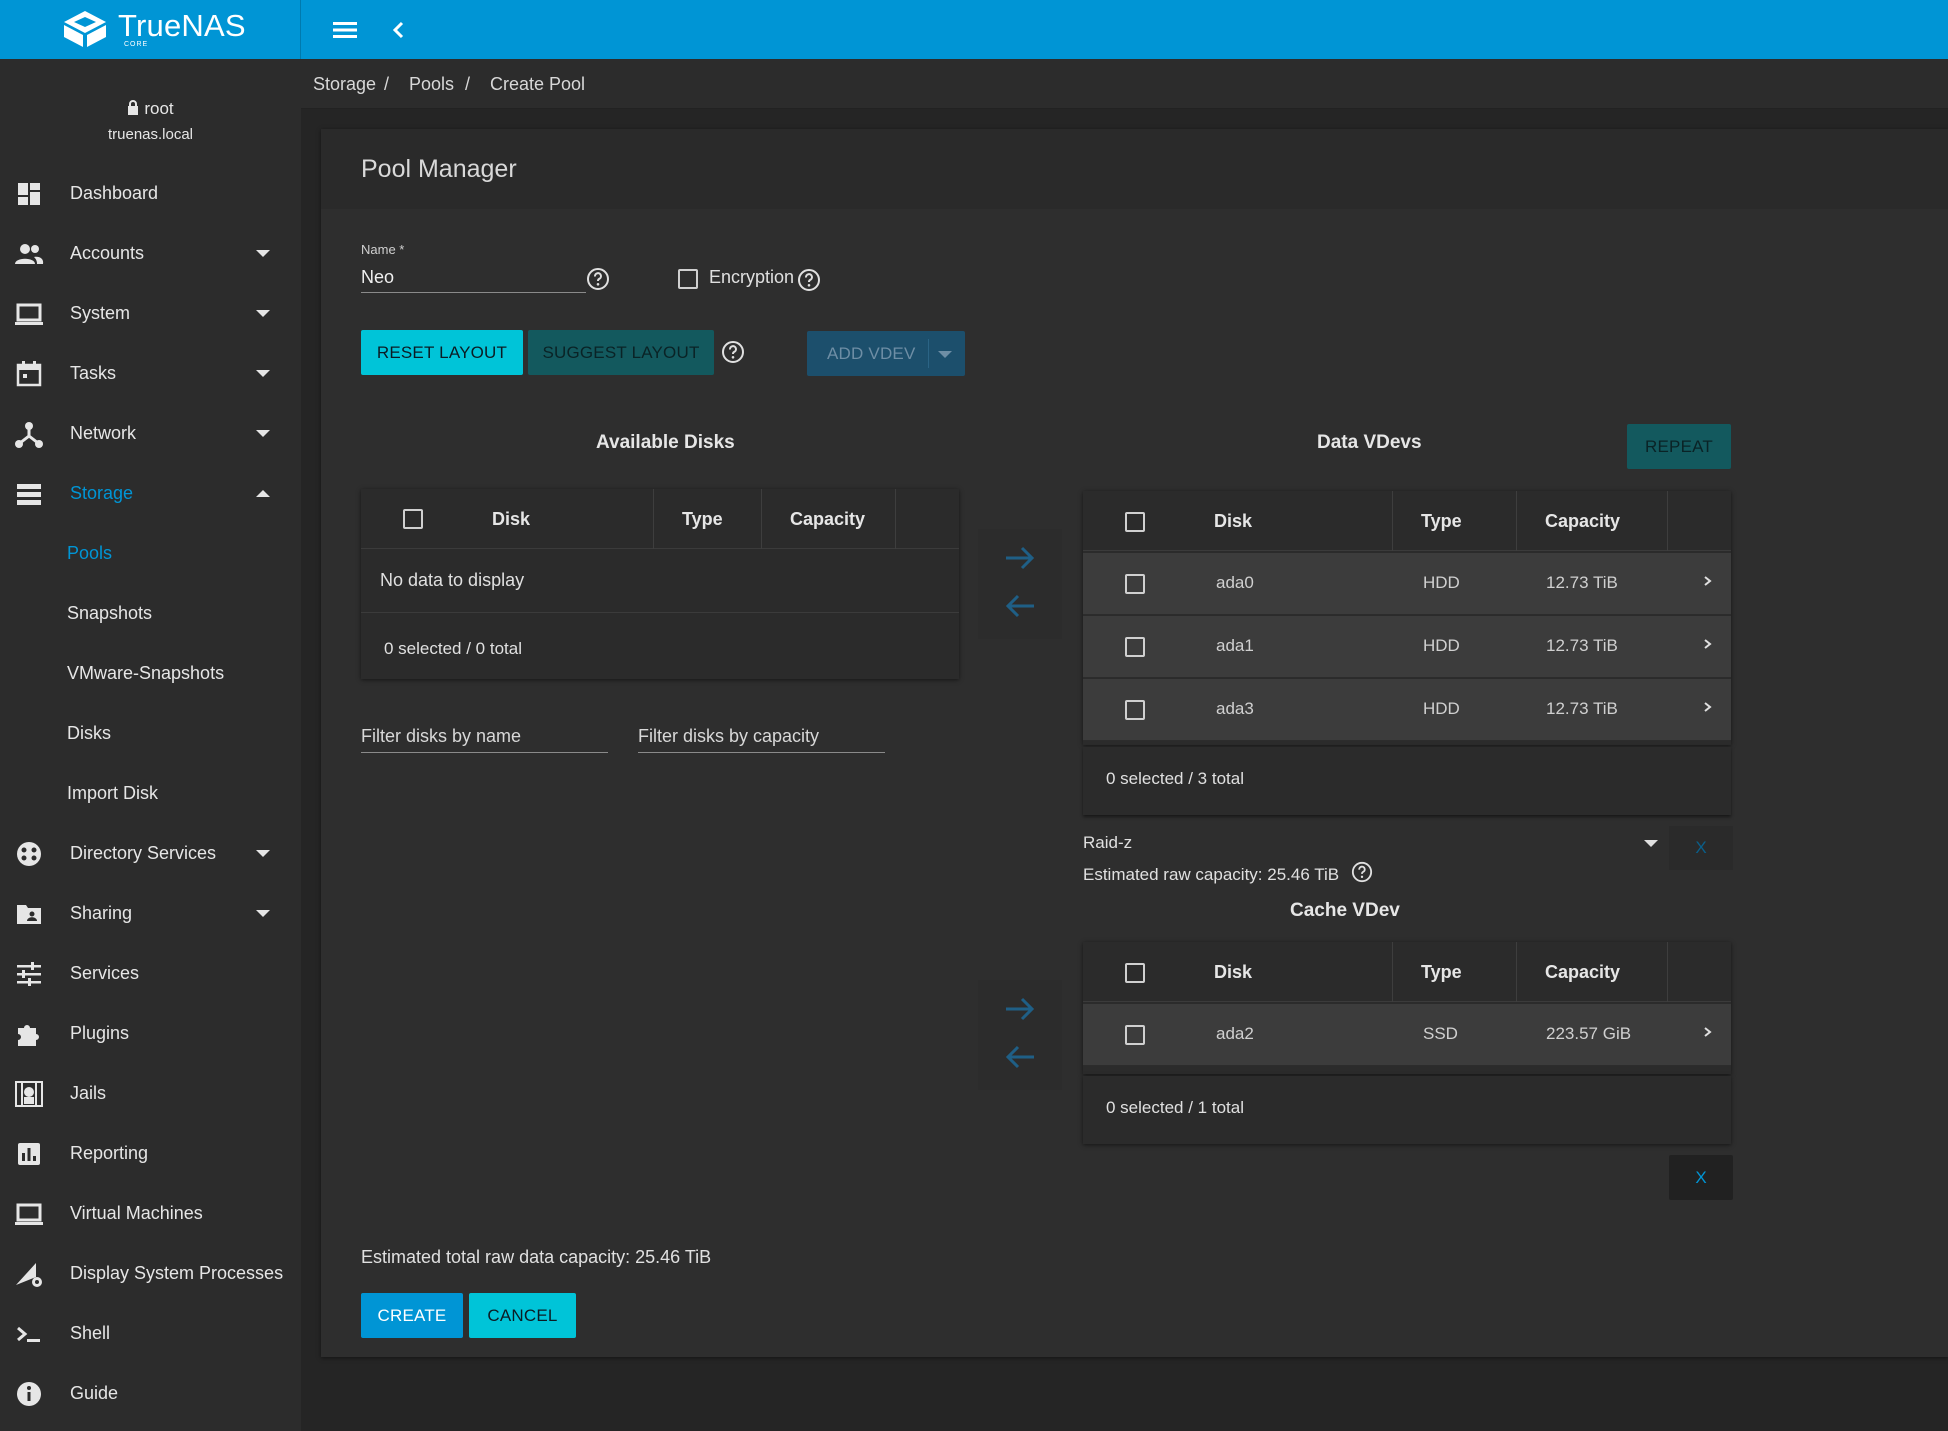 Image resolution: width=1948 pixels, height=1431 pixels. I want to click on nav-storage: Storage, so click(150, 493).